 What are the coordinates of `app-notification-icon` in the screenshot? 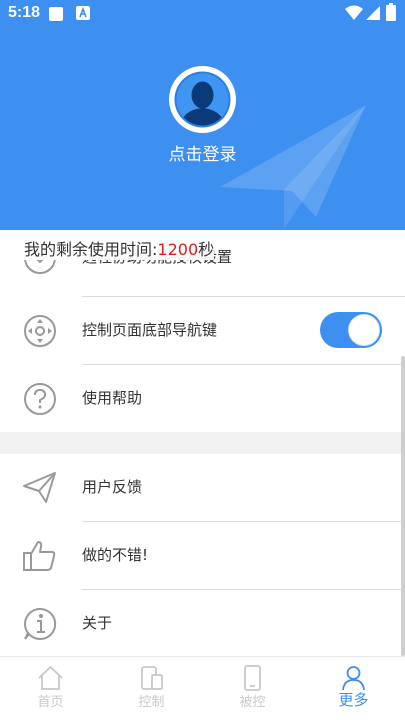 It's located at (83, 13).